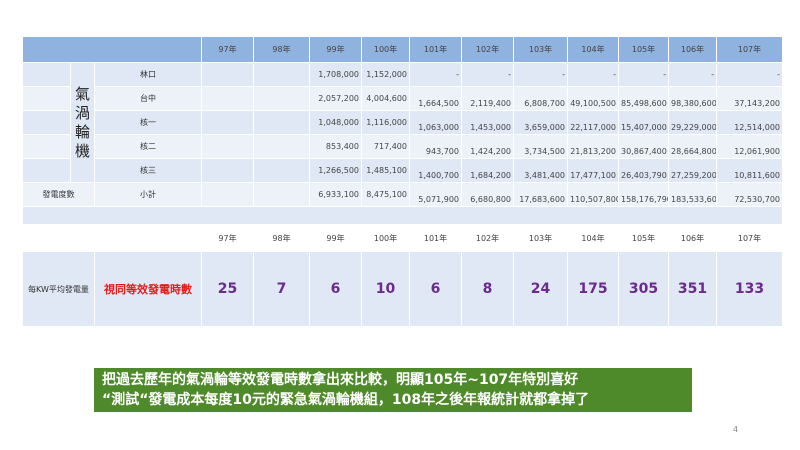 The width and height of the screenshot is (800, 450). I want to click on value-cell: 12,061,900, so click(749, 146).